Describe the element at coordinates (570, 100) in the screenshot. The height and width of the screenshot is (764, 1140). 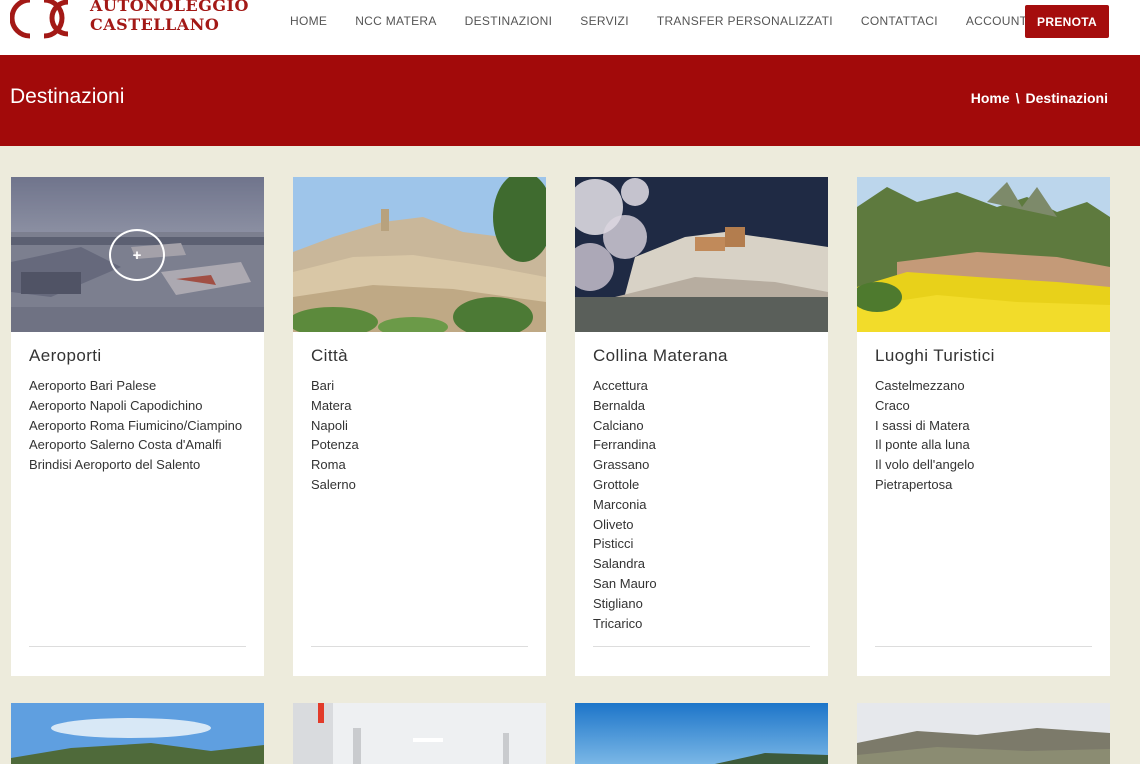
I see `page-banner: Destinazioni Home \ Destinazioni` at that location.